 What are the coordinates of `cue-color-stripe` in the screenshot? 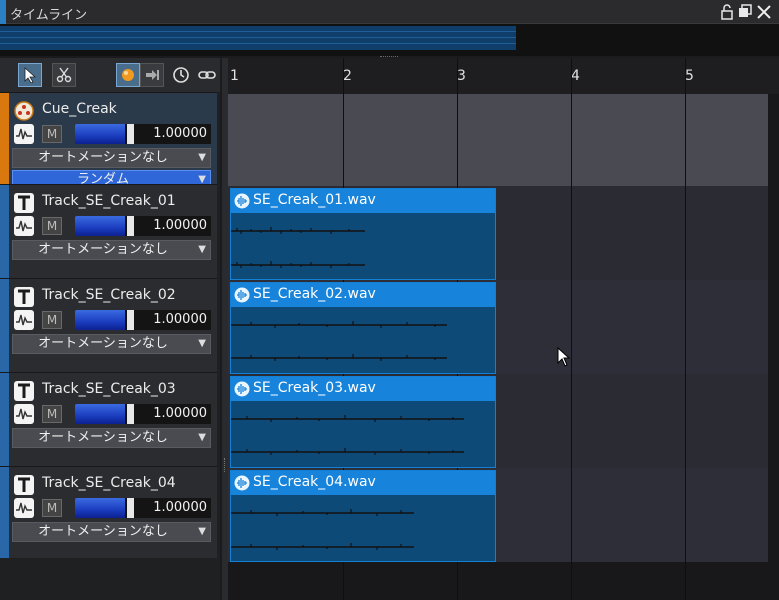 It's located at (4, 138).